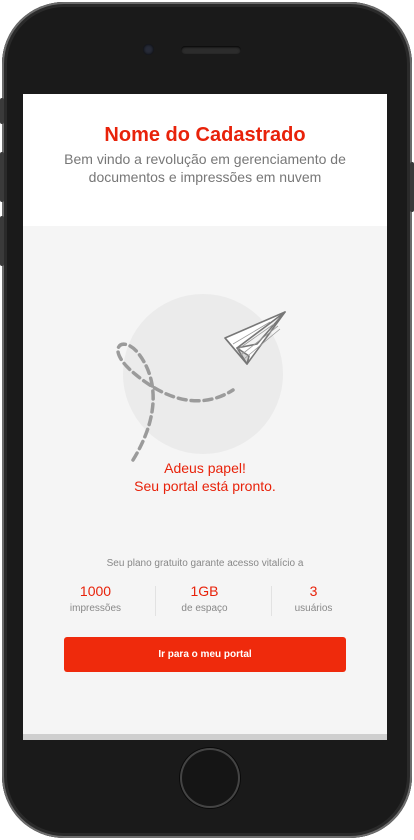  I want to click on page-title: Nome do Cadastrado, so click(205, 135).